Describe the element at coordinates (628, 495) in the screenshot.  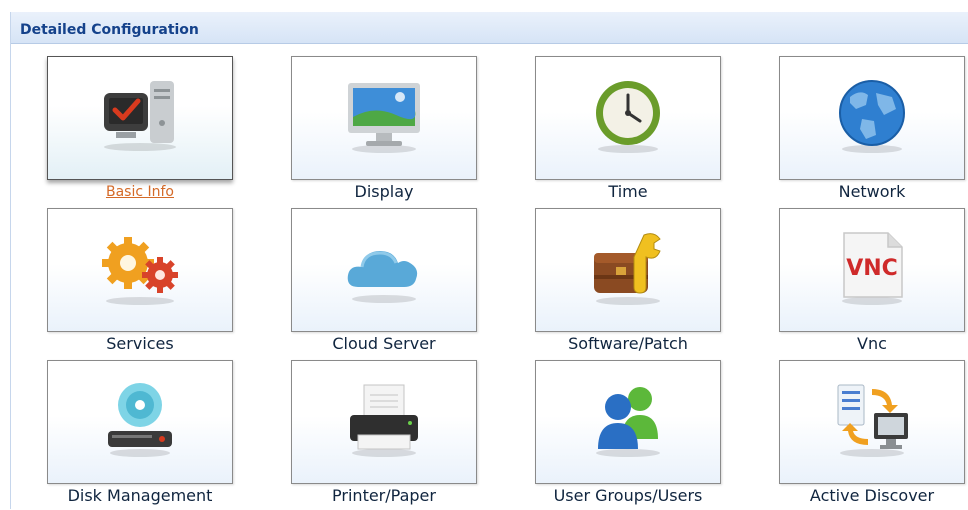
I see `tile-label: User Groups/Users` at that location.